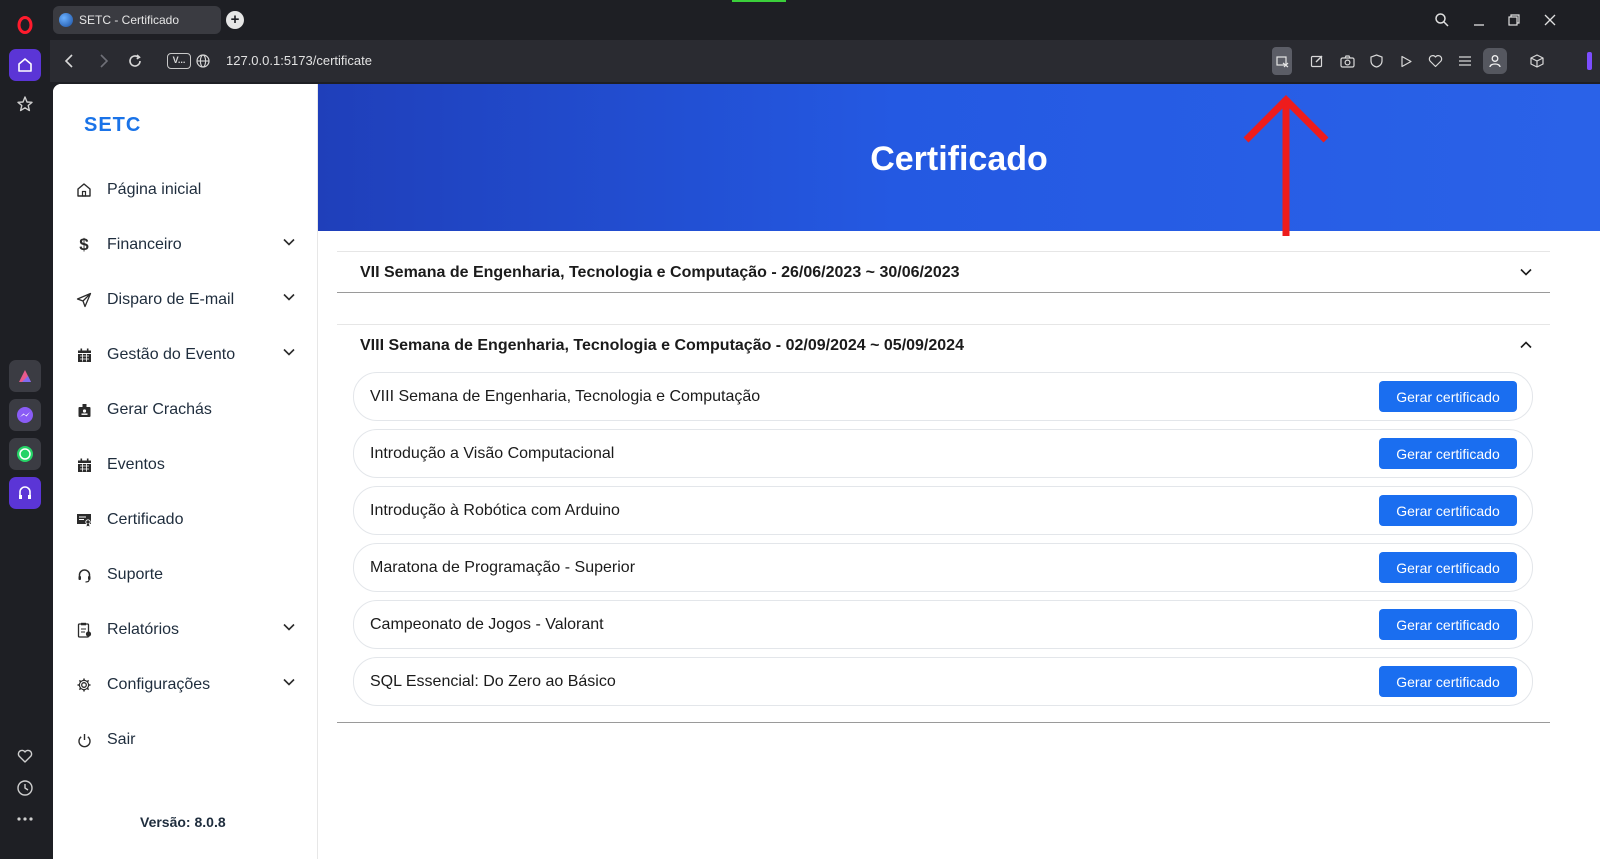 This screenshot has height=859, width=1600. I want to click on report-icon, so click(84, 630).